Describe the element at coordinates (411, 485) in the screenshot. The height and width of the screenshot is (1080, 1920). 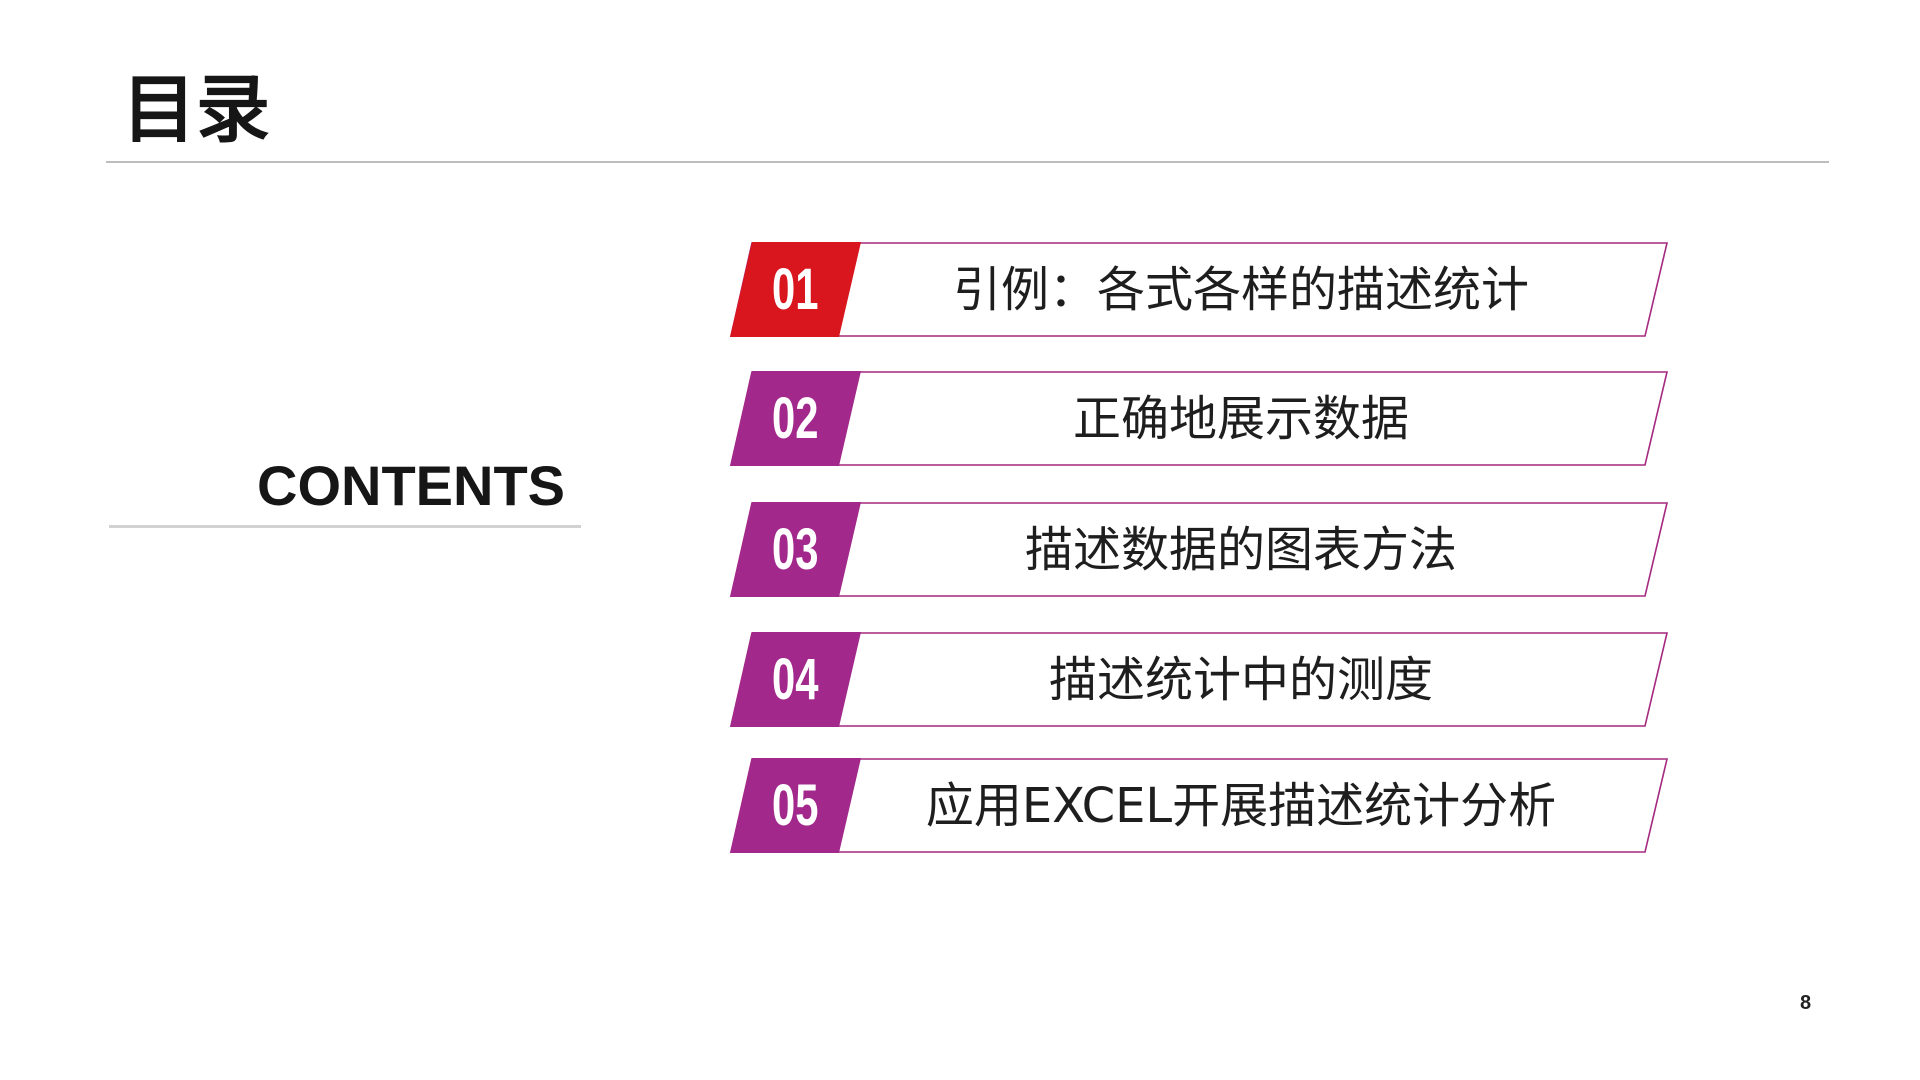
I see `contents-heading: CONTENTS` at that location.